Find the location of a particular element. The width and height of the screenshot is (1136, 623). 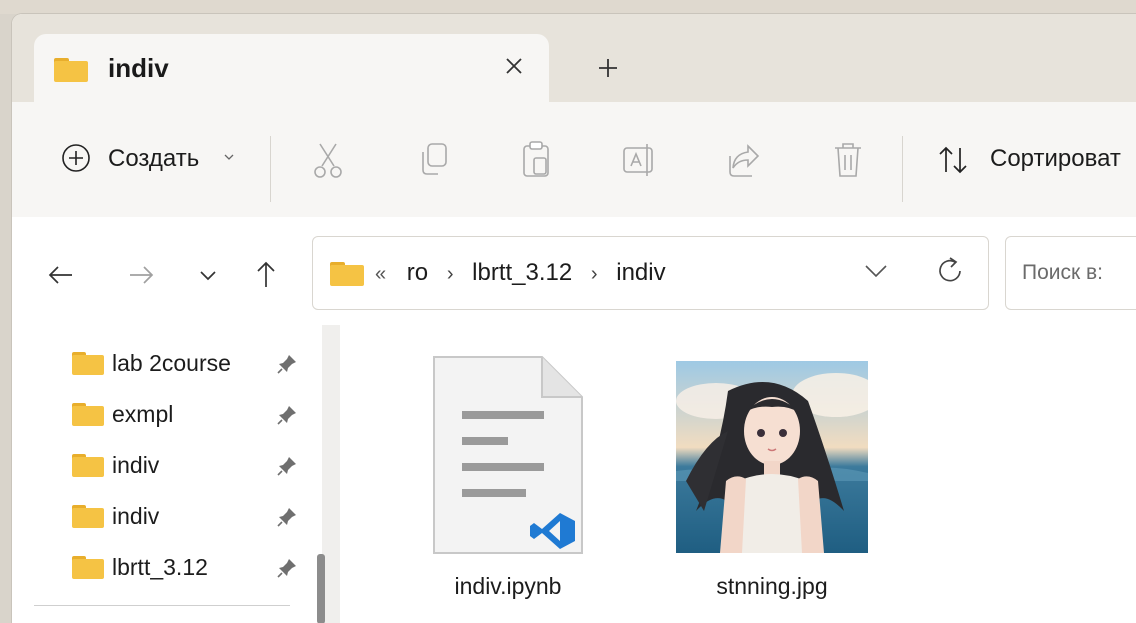

create-label: Создать is located at coordinates (154, 158).